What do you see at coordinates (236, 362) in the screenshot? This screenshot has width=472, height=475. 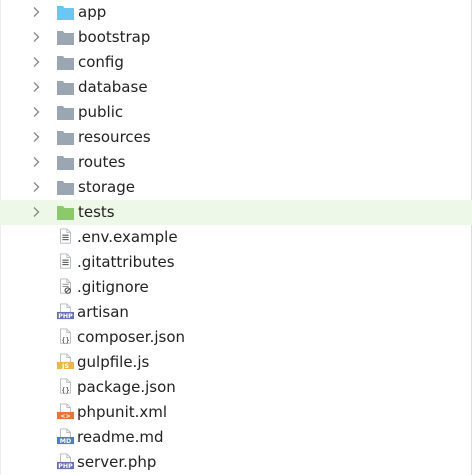 I see `file-row: JS gulpfile.js` at bounding box center [236, 362].